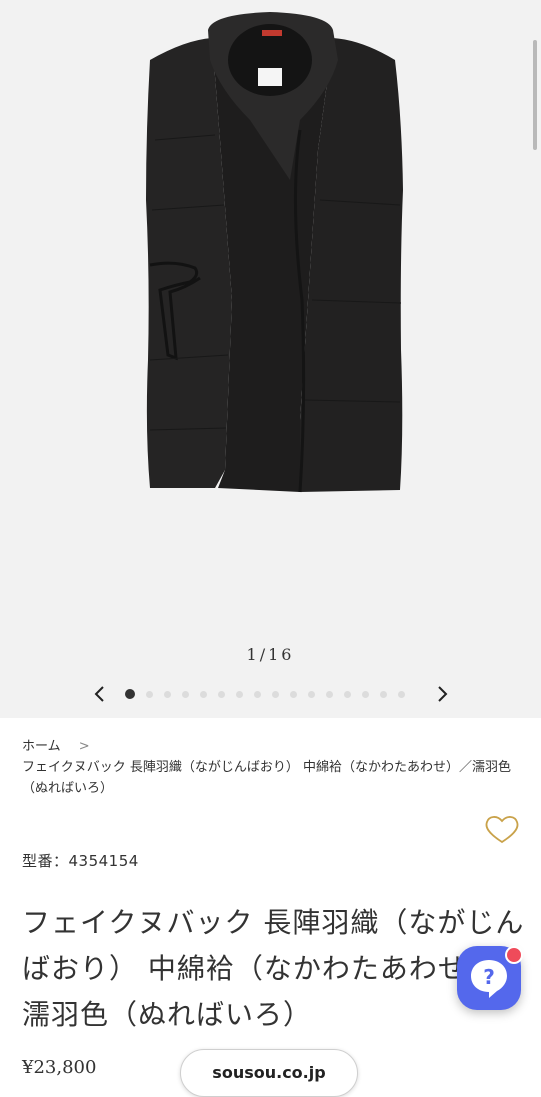  What do you see at coordinates (41, 746) in the screenshot?
I see `breadcrumb-home-link: ホーム` at bounding box center [41, 746].